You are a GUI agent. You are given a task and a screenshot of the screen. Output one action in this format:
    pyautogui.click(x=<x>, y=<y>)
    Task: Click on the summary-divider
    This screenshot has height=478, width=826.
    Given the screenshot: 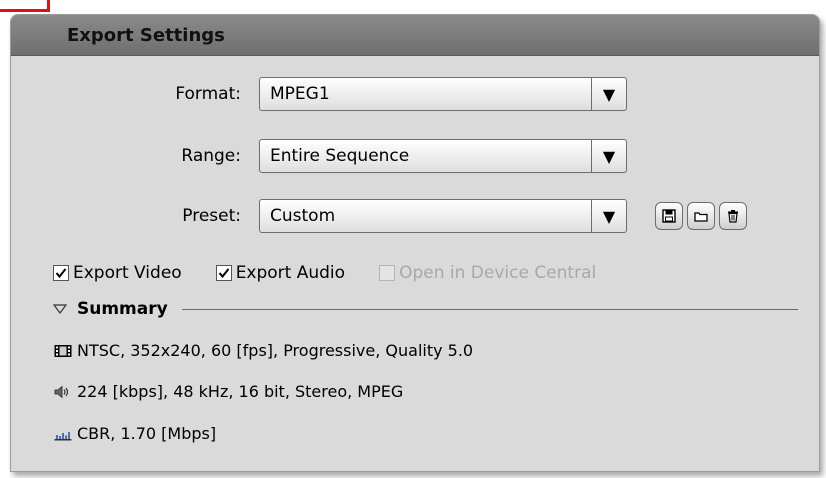 What is the action you would take?
    pyautogui.click(x=489, y=309)
    